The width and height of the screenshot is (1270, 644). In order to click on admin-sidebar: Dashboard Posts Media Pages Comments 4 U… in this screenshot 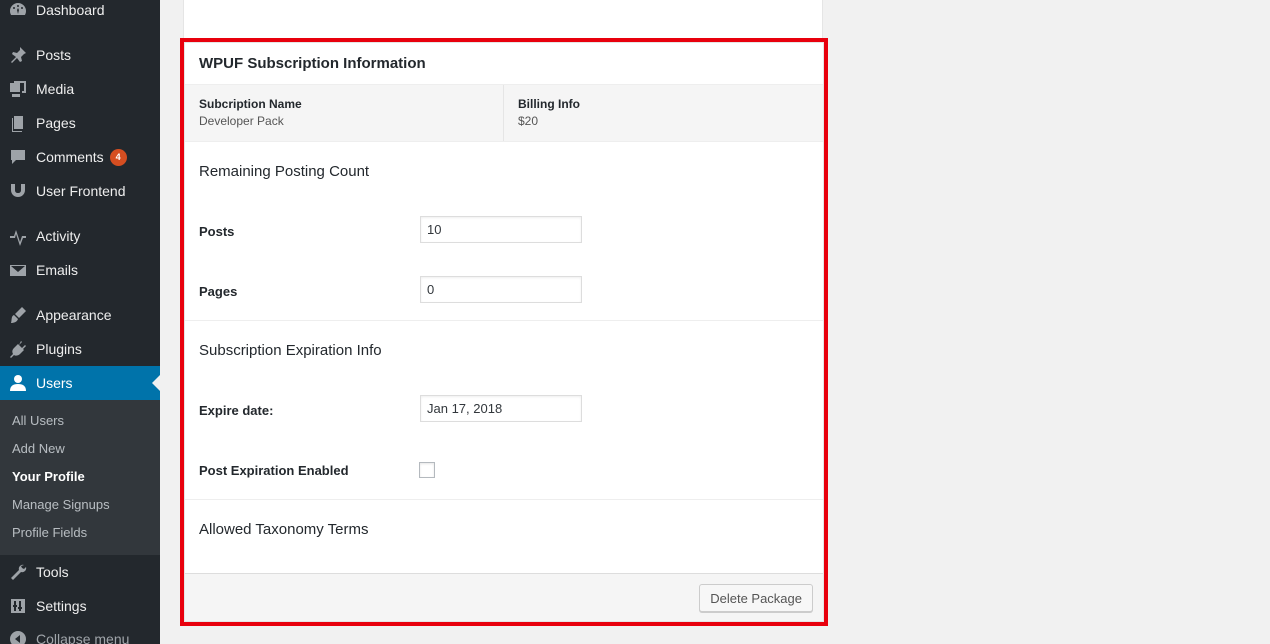, I will do `click(80, 322)`.